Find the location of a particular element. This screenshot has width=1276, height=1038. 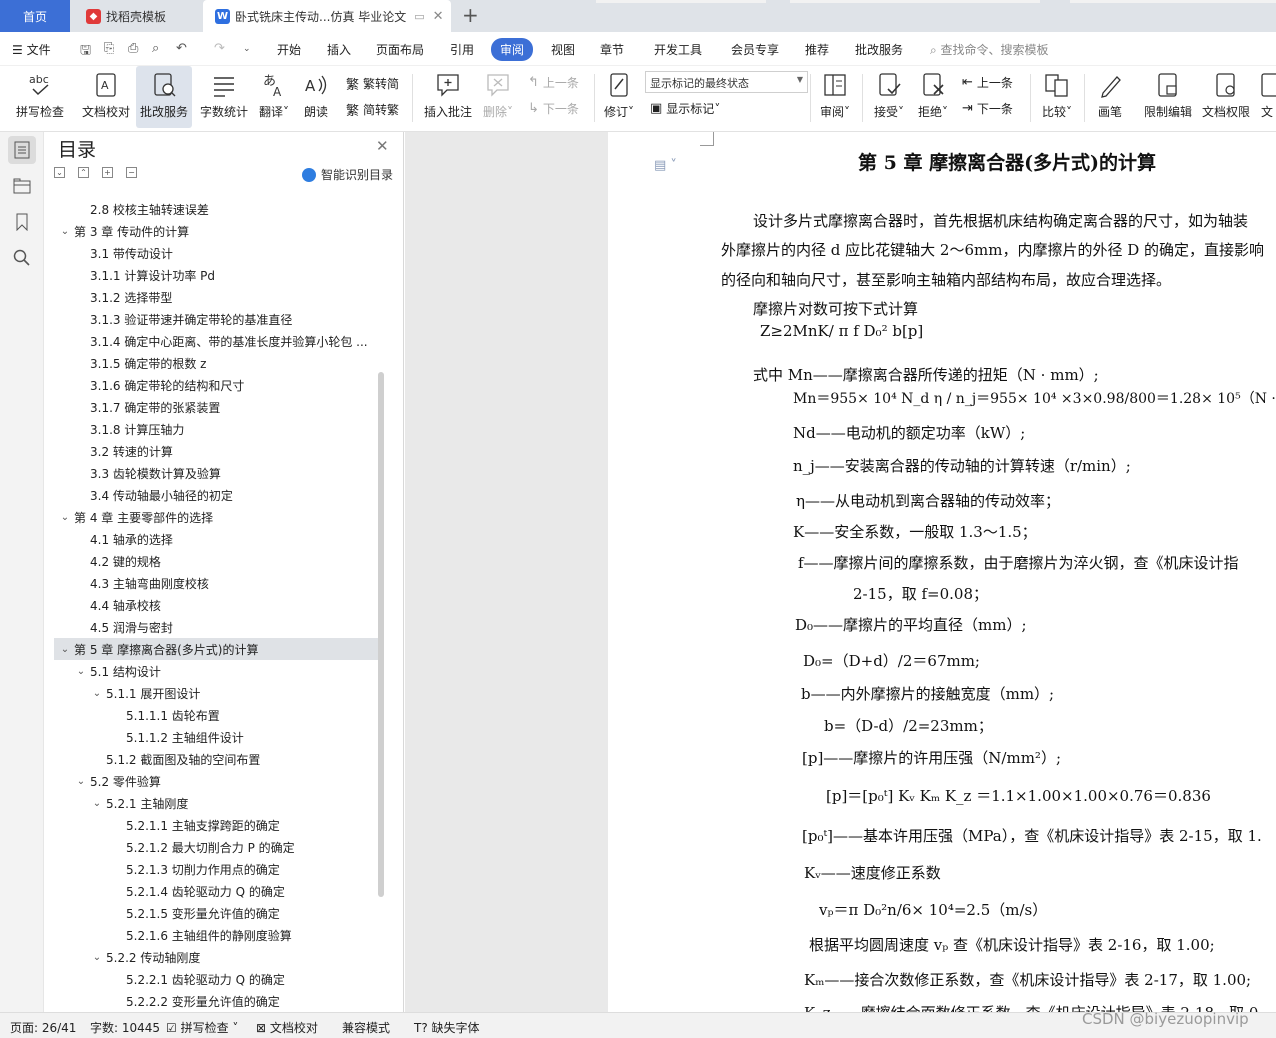

menu-insert: 插入 is located at coordinates (339, 49).